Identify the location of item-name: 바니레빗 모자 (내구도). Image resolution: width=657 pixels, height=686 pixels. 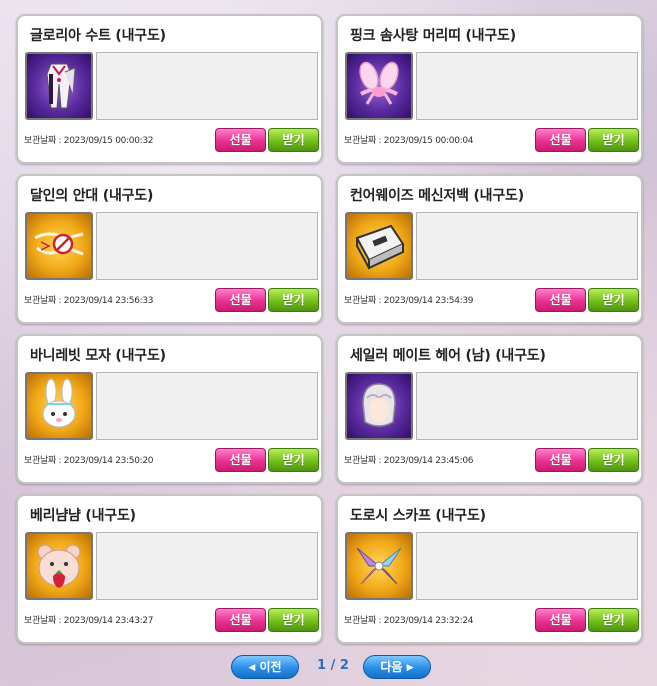
(98, 356).